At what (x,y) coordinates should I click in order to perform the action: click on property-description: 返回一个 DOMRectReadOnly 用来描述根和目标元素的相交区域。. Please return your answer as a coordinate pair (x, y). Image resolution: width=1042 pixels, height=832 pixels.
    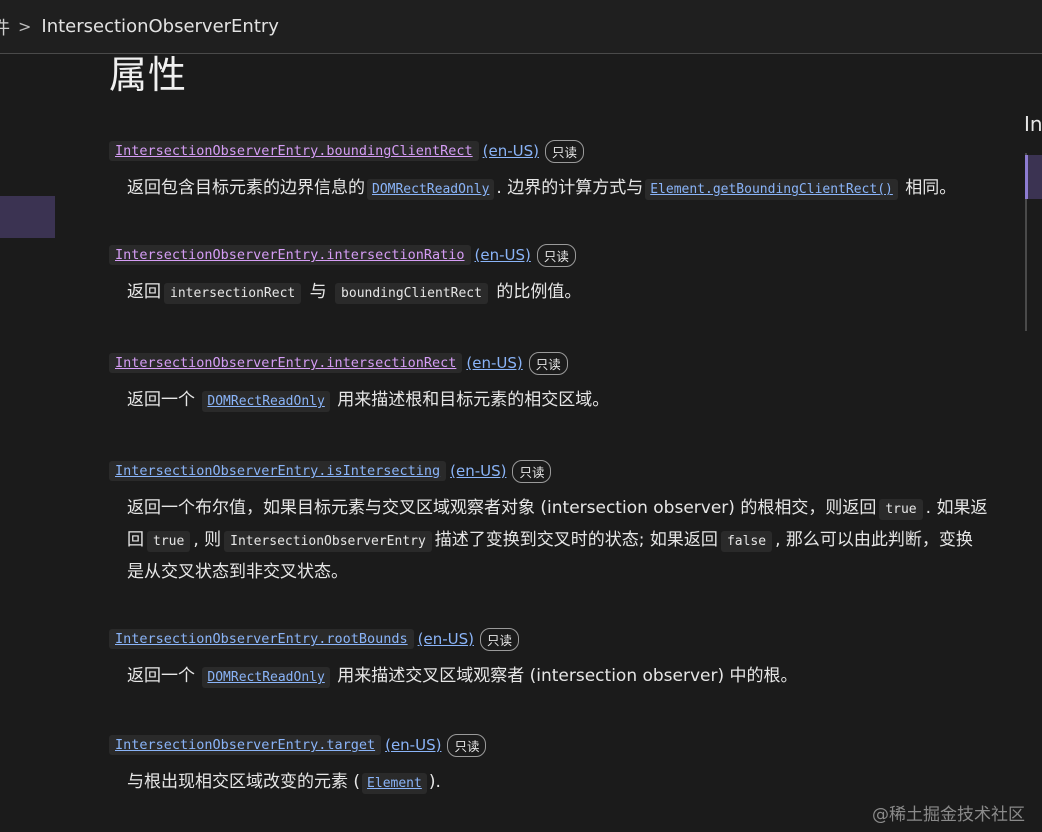
    Looking at the image, I should click on (368, 401).